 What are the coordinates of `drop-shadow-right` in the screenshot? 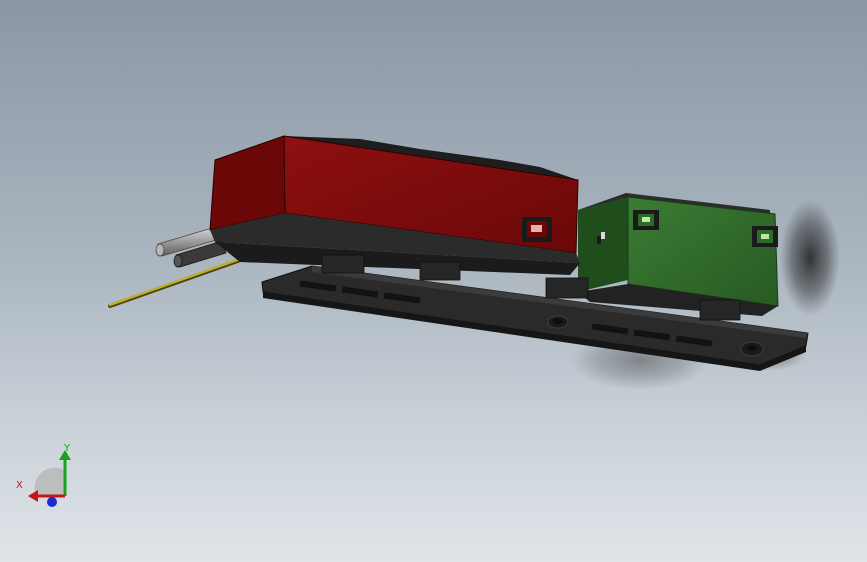 It's located at (810, 258).